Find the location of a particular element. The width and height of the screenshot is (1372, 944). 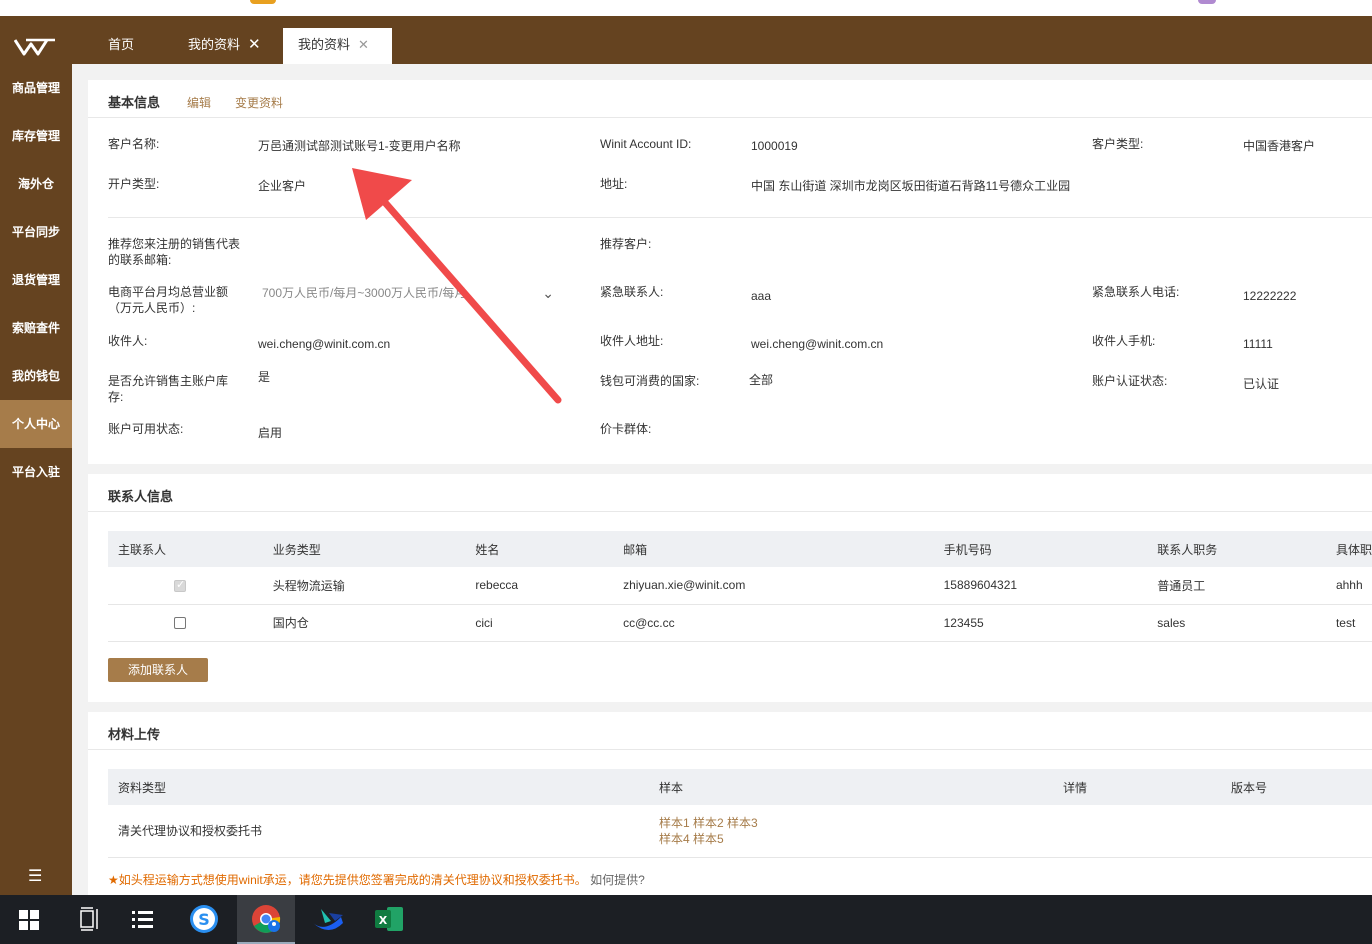

col-header: 详情 is located at coordinates (1137, 787).